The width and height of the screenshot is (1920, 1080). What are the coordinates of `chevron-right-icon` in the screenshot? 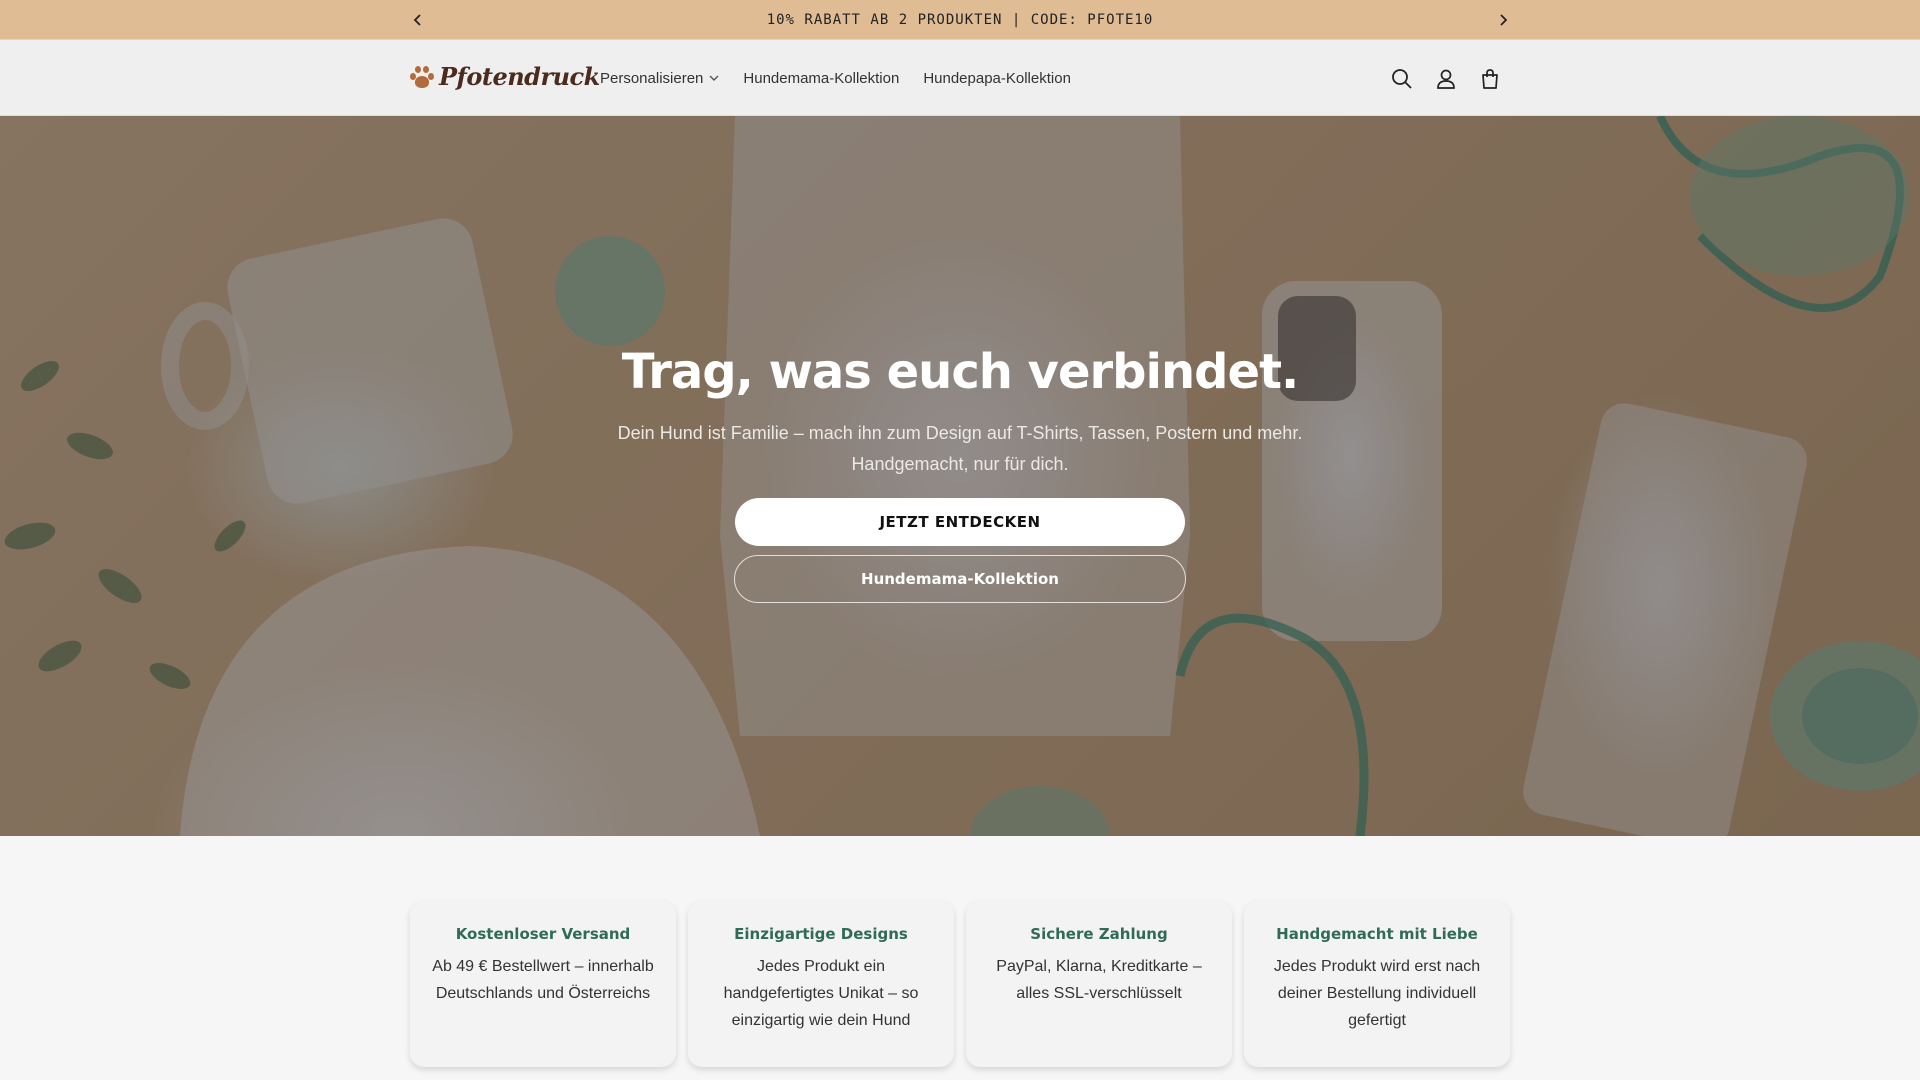 It's located at (1504, 19).